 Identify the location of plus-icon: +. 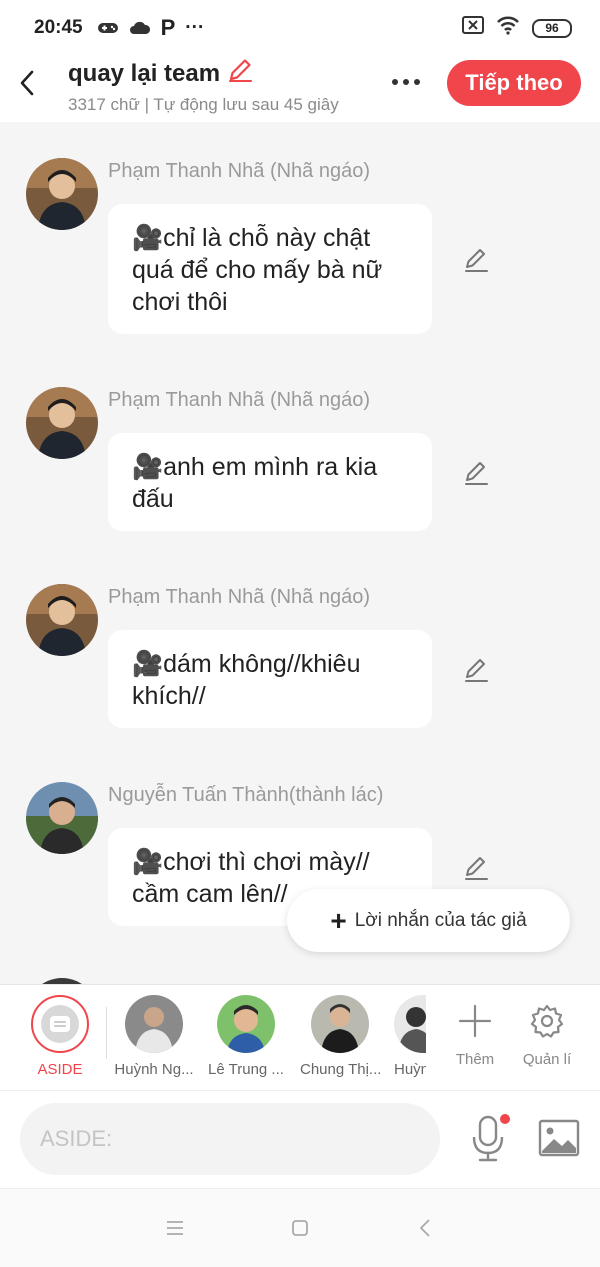
(338, 920).